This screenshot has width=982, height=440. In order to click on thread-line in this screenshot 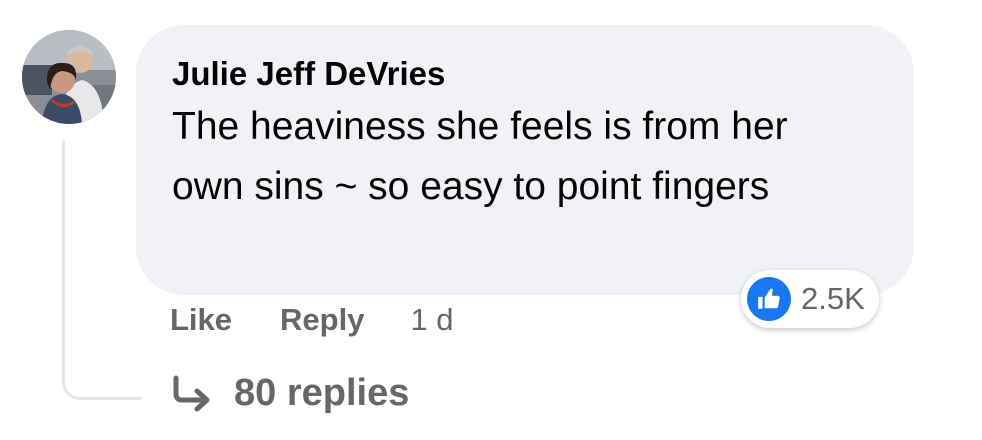, I will do `click(102, 270)`.